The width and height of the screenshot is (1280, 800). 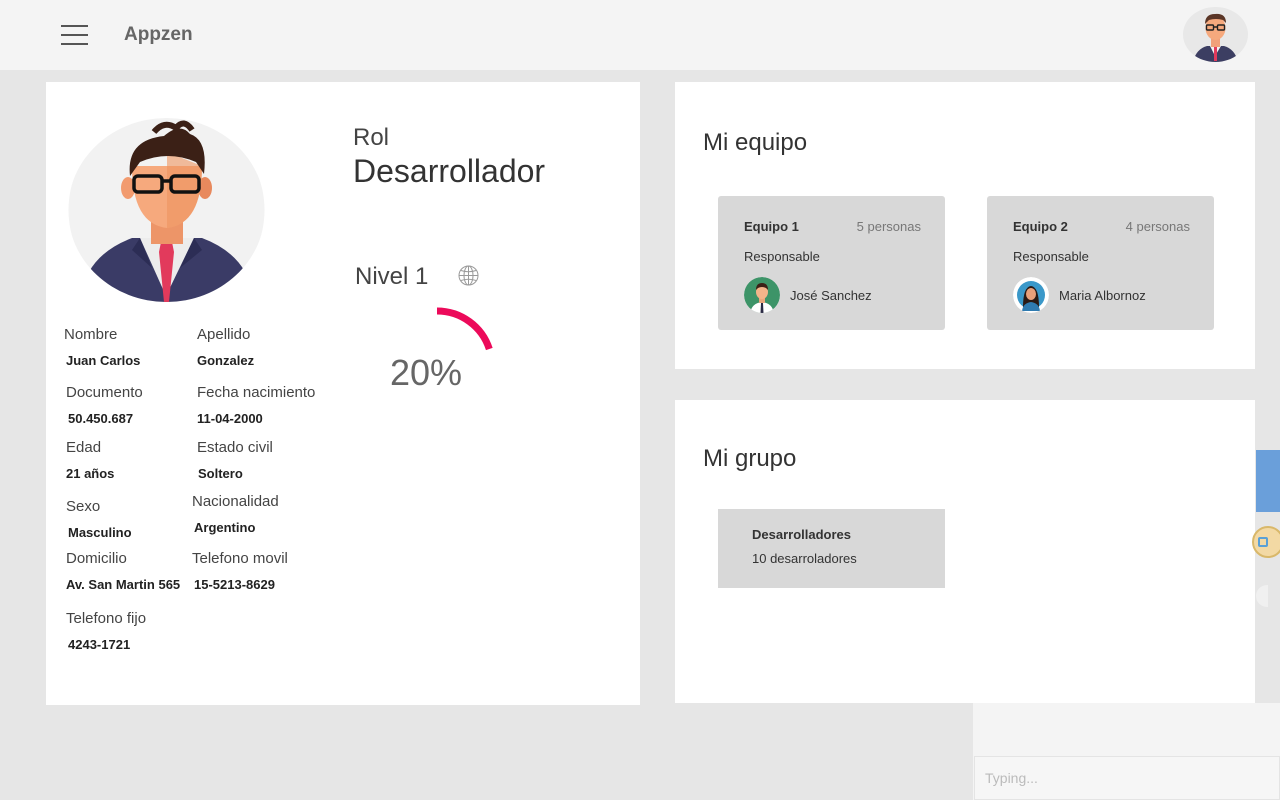 I want to click on user-avatar-icon, so click(x=1215, y=34).